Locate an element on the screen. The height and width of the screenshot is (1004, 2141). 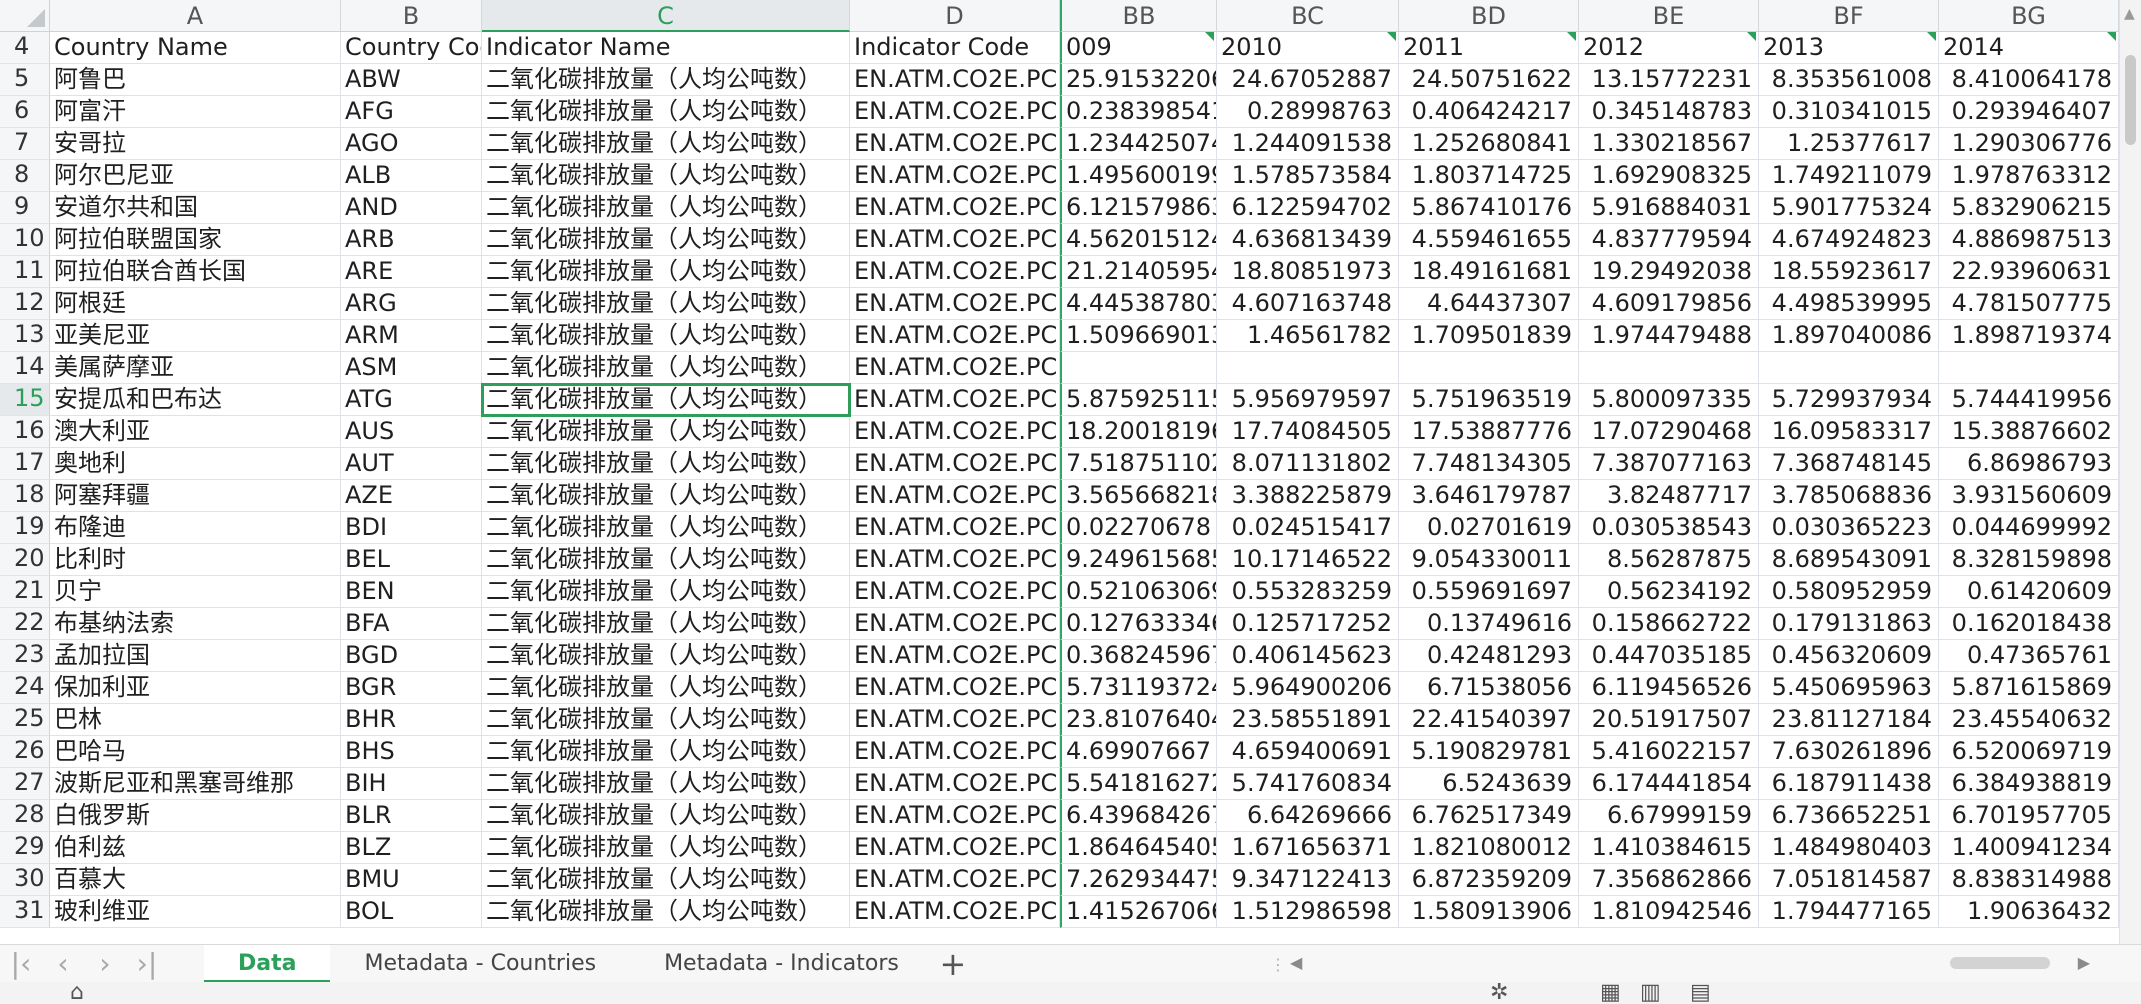
table-cell: 6.701957705 is located at coordinates (2029, 816).